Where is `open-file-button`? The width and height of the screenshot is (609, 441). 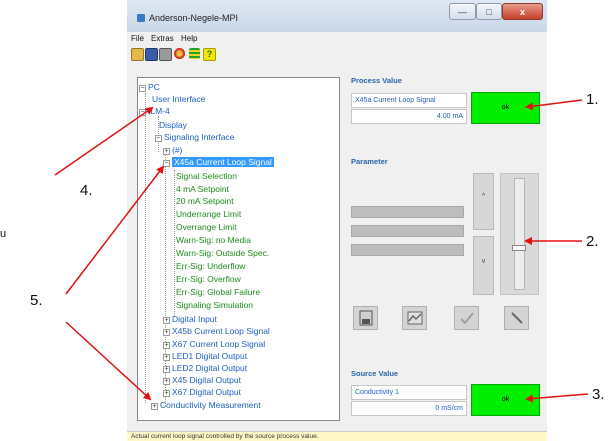 open-file-button is located at coordinates (365, 318).